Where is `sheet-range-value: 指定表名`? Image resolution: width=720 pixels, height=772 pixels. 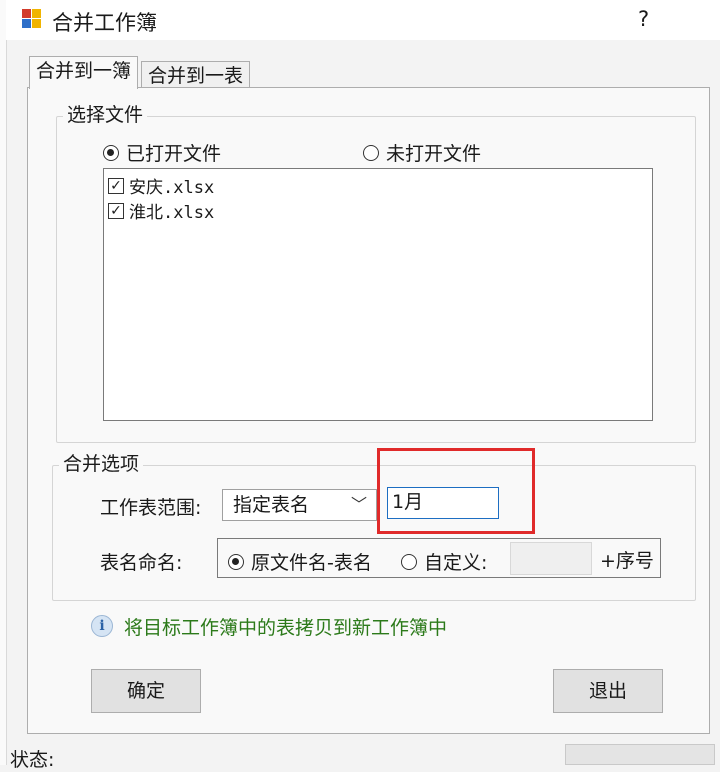
sheet-range-value: 指定表名 is located at coordinates (271, 505).